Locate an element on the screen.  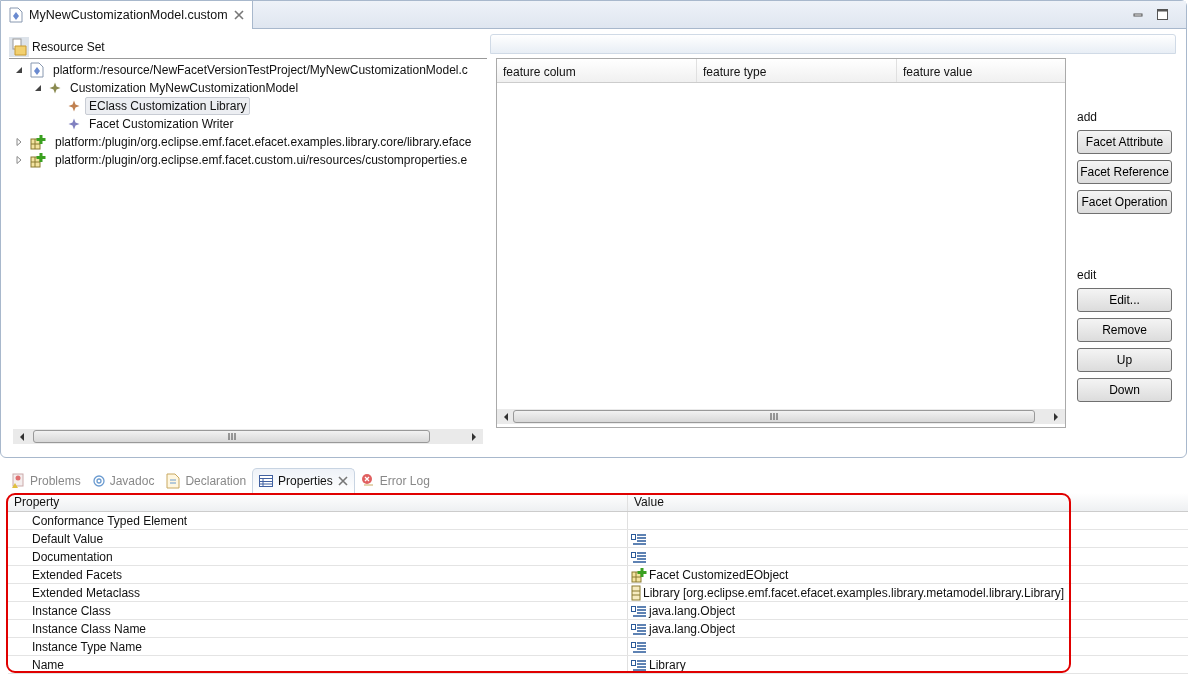
add-label: add is located at coordinates (1088, 117).